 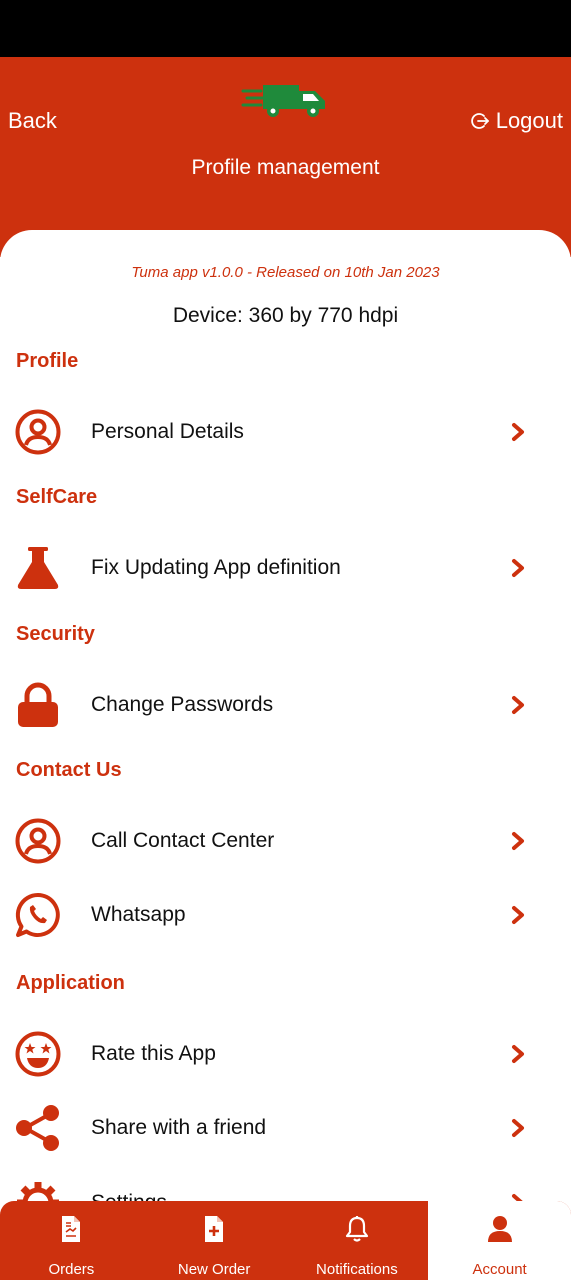 What do you see at coordinates (283, 101) in the screenshot?
I see `truck-logo-icon` at bounding box center [283, 101].